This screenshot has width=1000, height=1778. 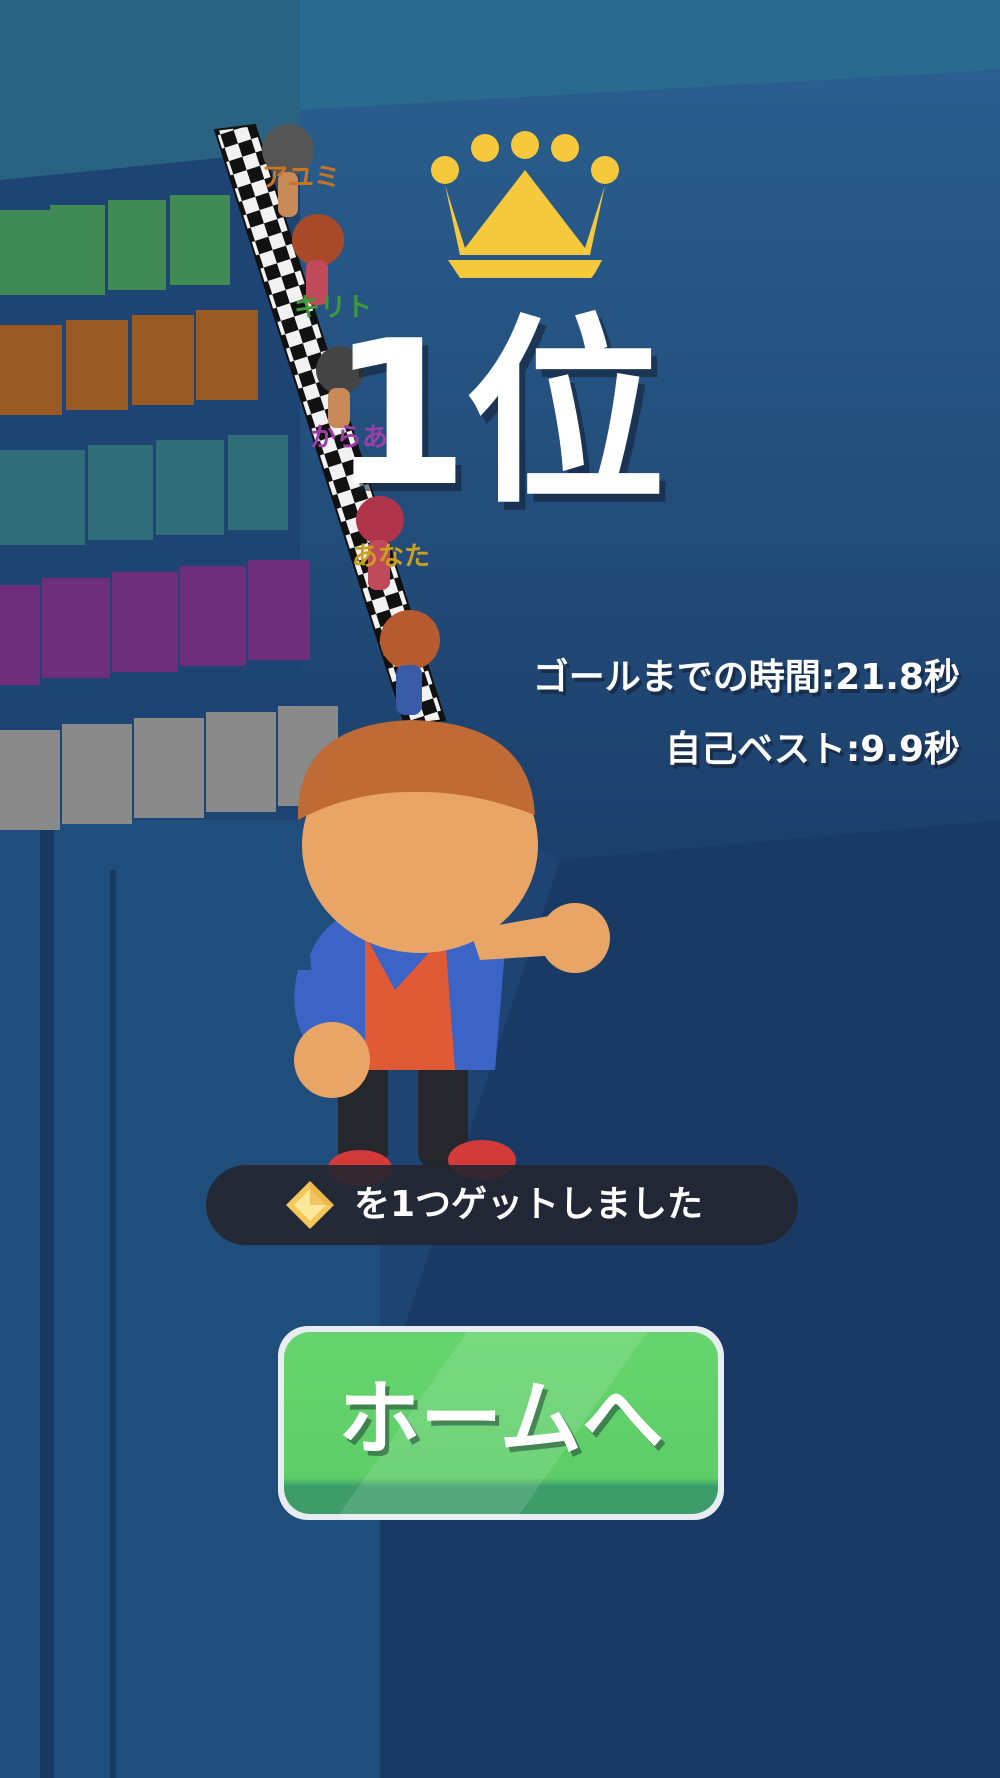 What do you see at coordinates (47, 1299) in the screenshot?
I see `pillar-line` at bounding box center [47, 1299].